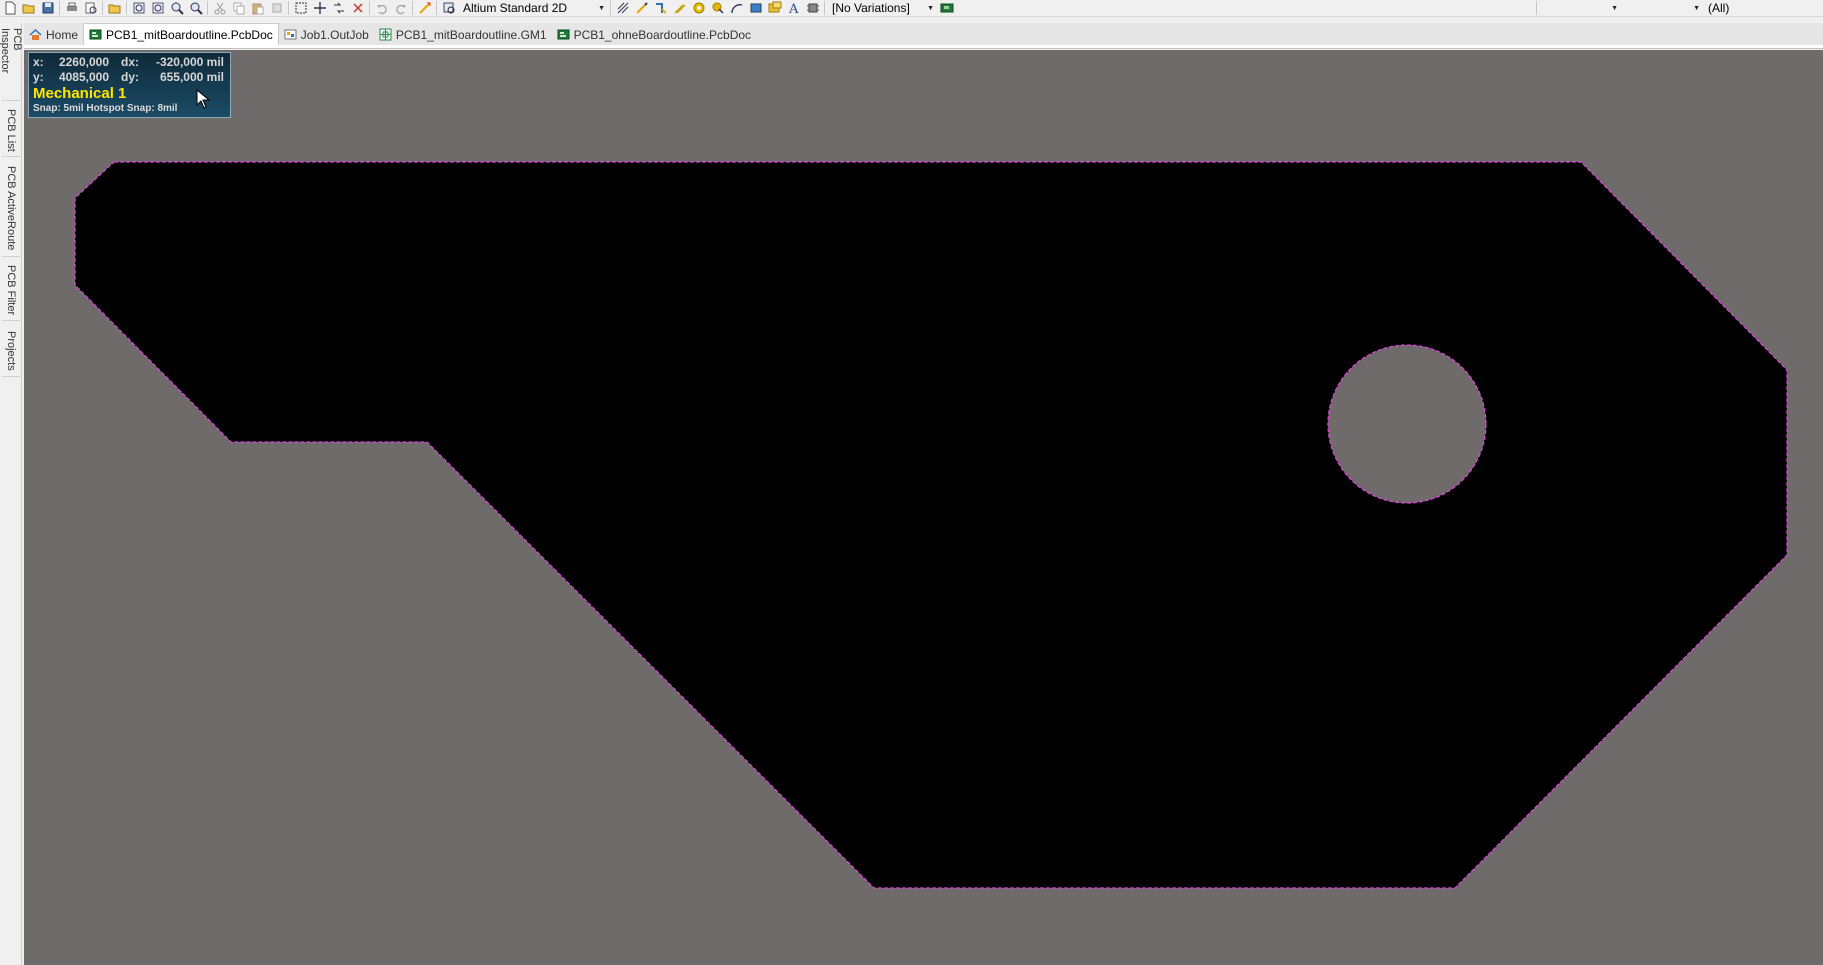  I want to click on variations-select: [No Variations] ▼, so click(882, 8).